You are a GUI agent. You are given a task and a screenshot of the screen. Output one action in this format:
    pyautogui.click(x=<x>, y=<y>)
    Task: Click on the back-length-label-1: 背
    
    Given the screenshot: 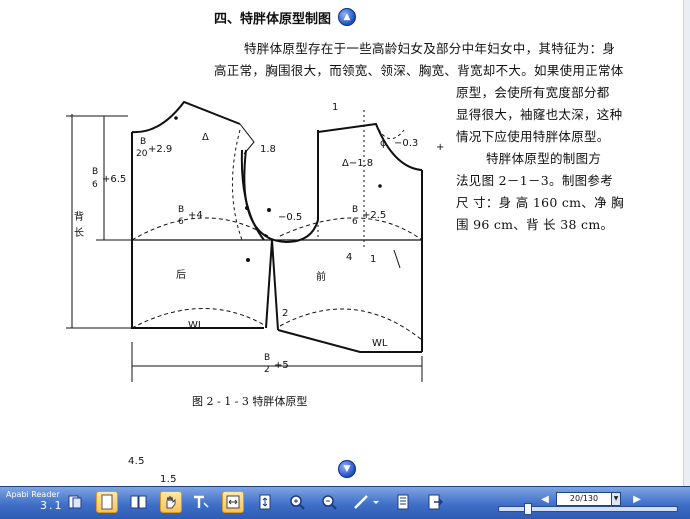 What is the action you would take?
    pyautogui.click(x=79, y=216)
    